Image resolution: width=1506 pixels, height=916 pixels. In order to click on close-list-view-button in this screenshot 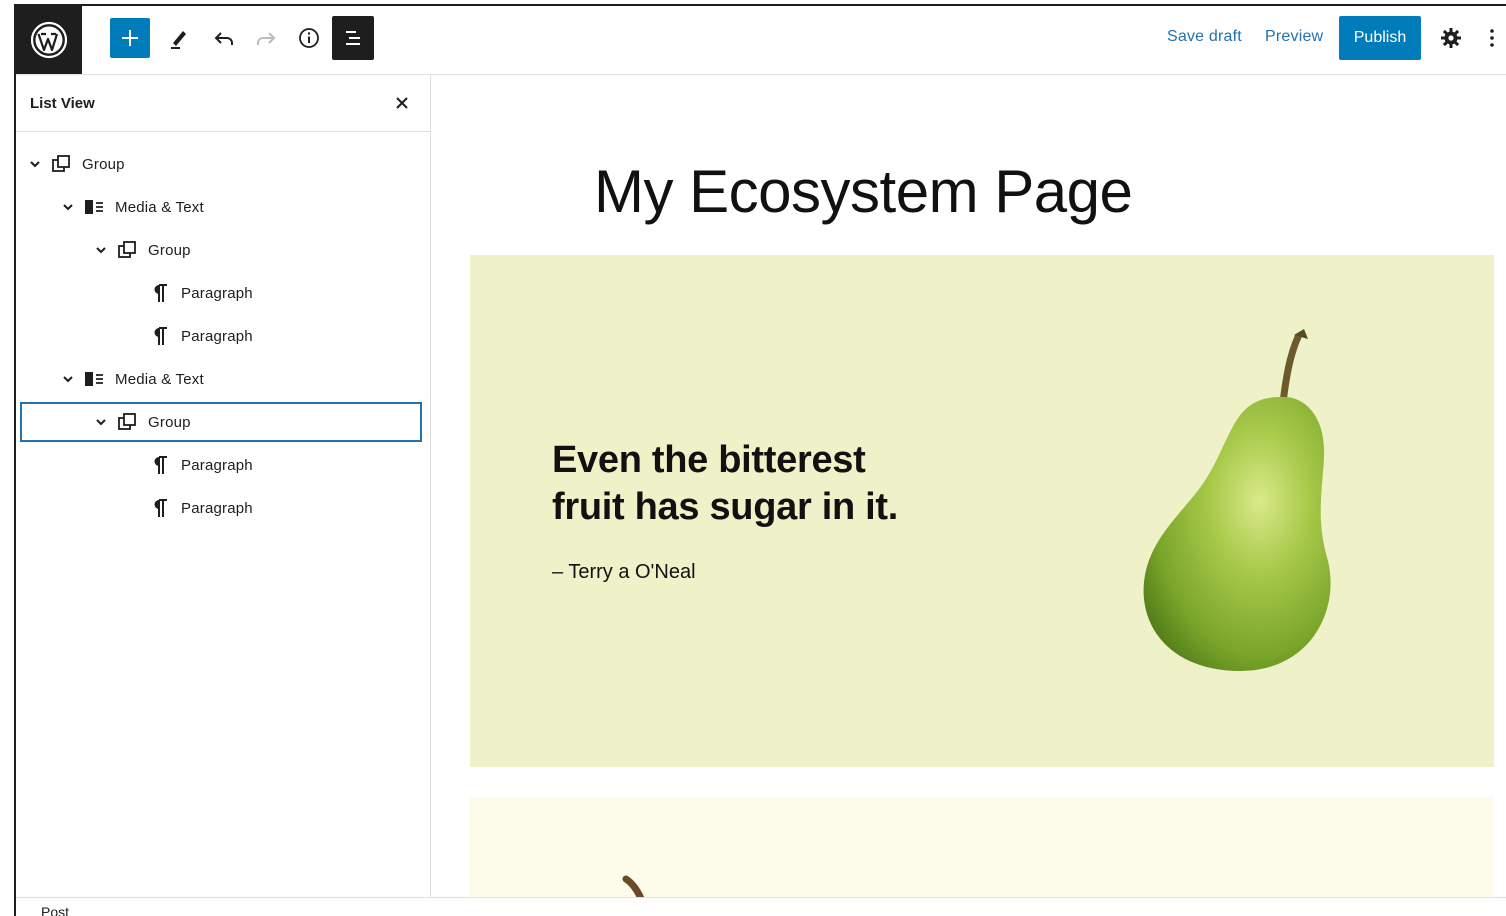, I will do `click(402, 103)`.